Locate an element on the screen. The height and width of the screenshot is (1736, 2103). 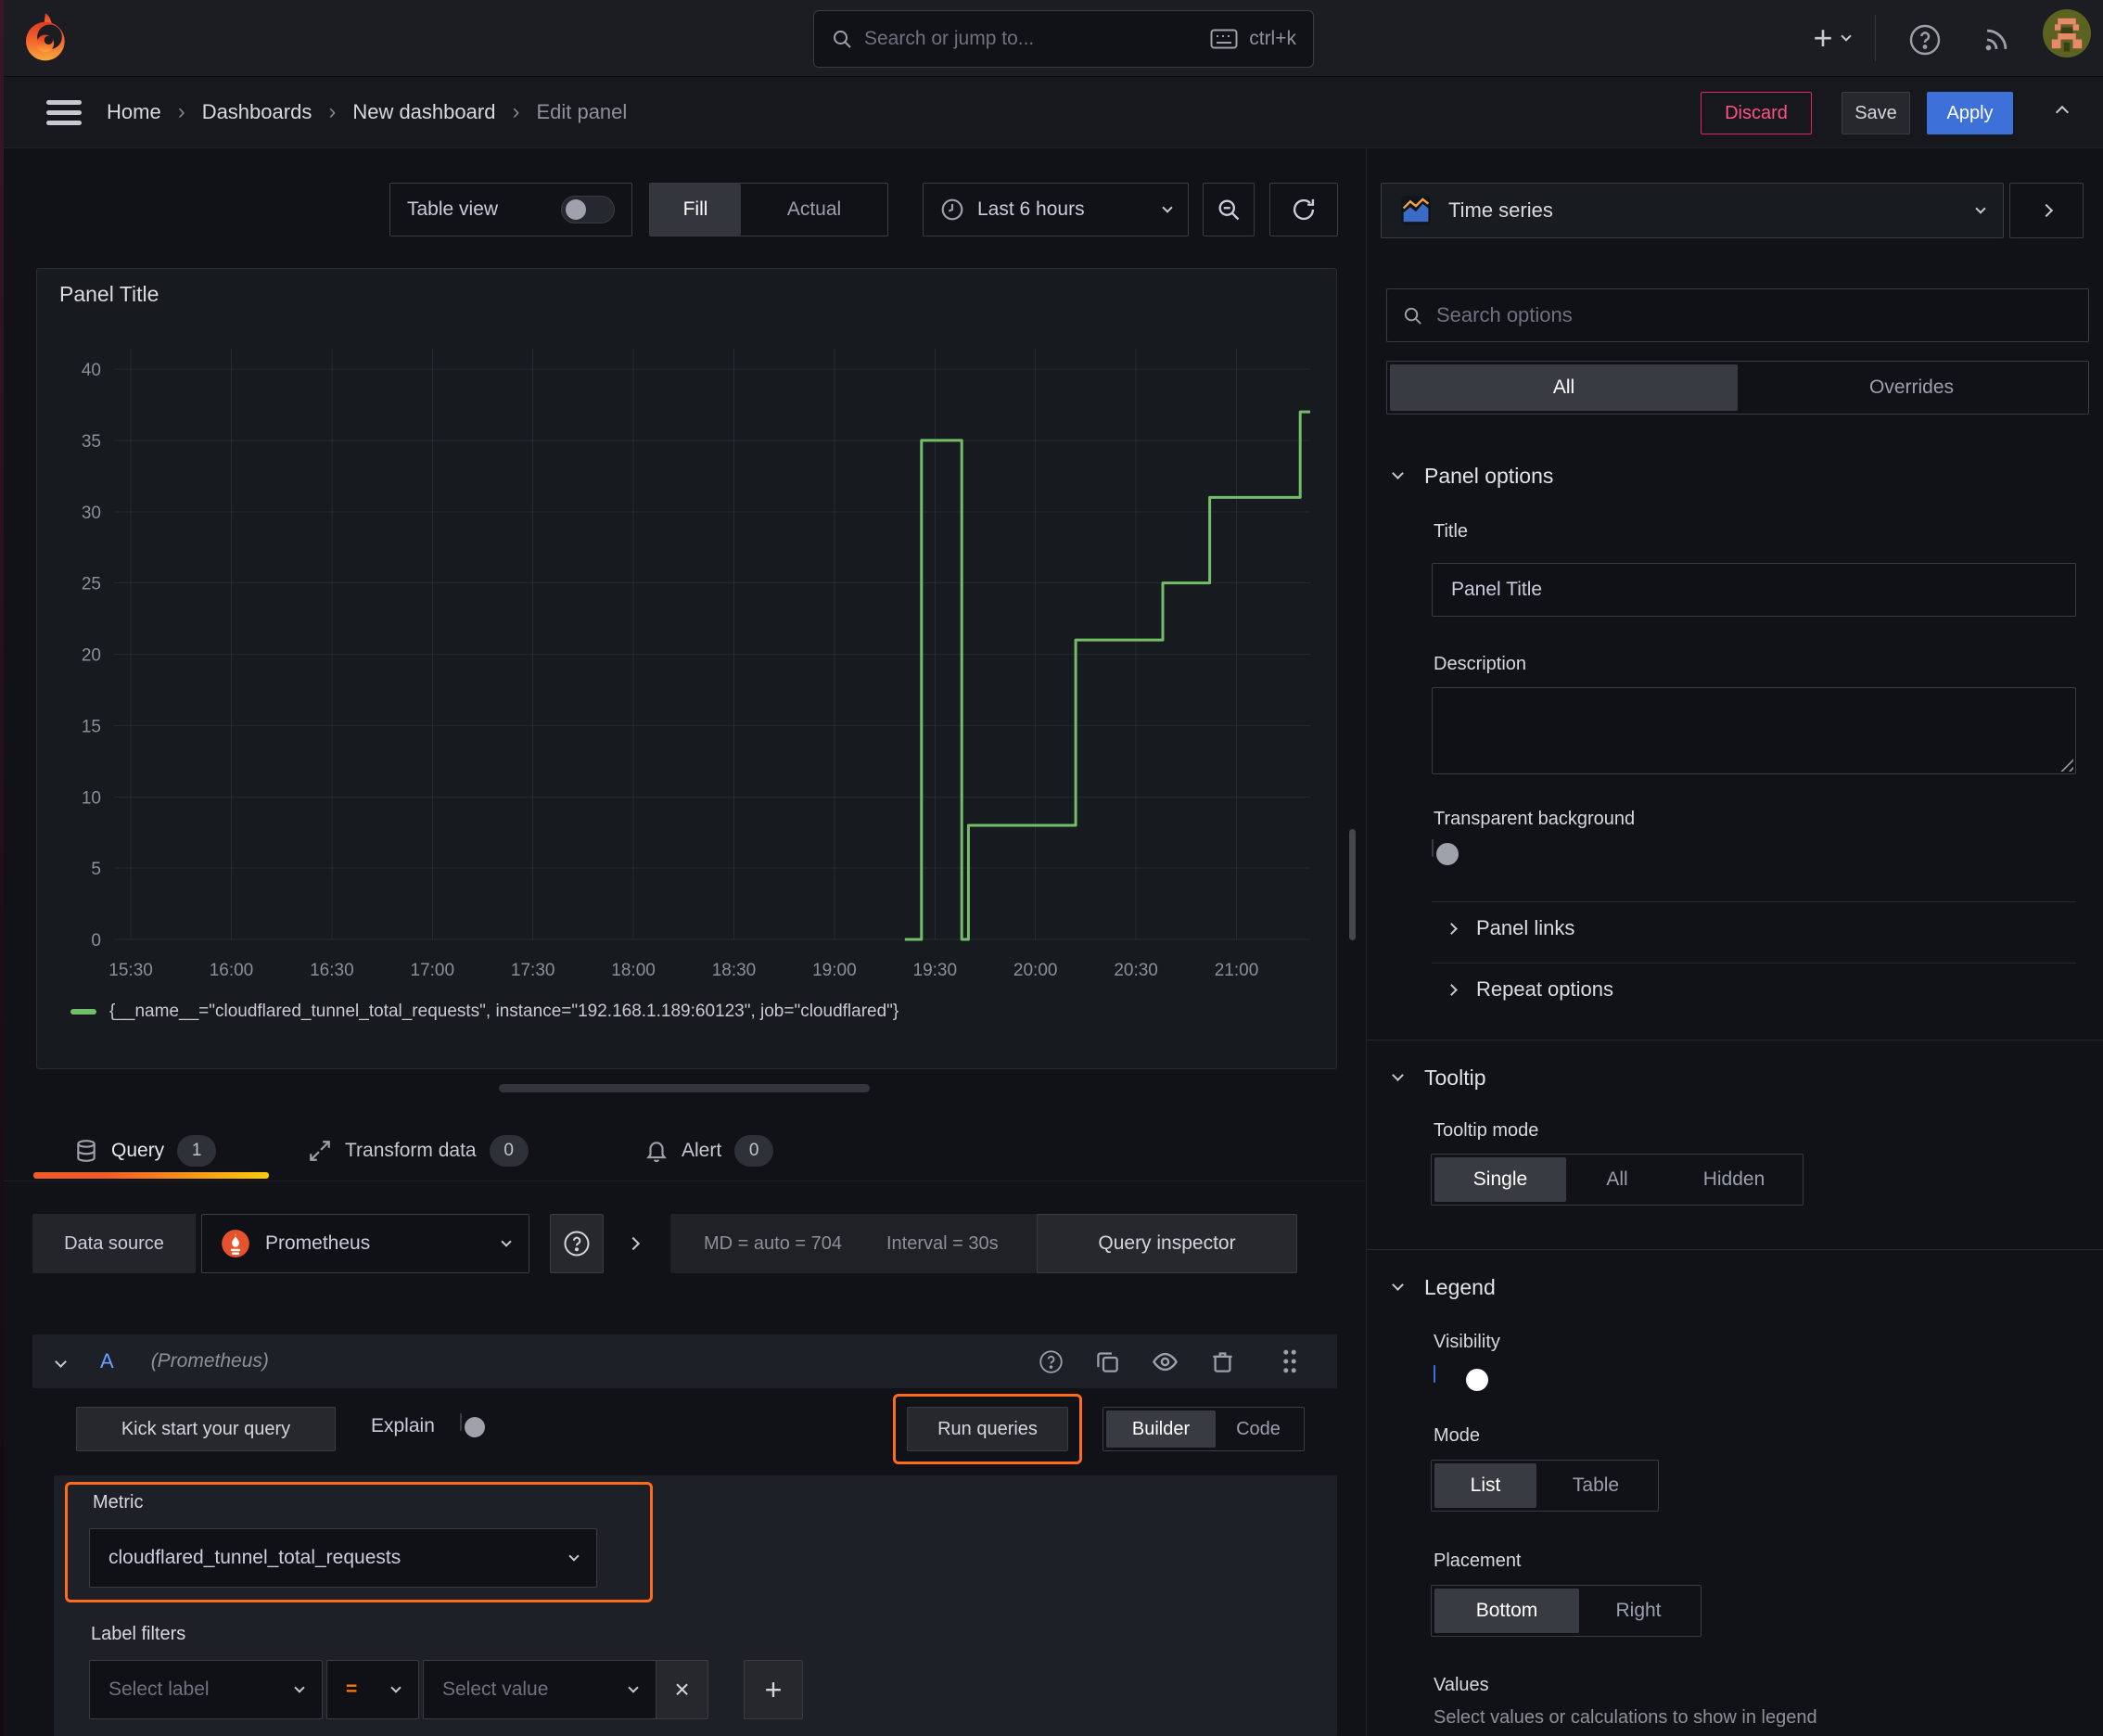
tab-query-badge: 1 is located at coordinates (197, 1151).